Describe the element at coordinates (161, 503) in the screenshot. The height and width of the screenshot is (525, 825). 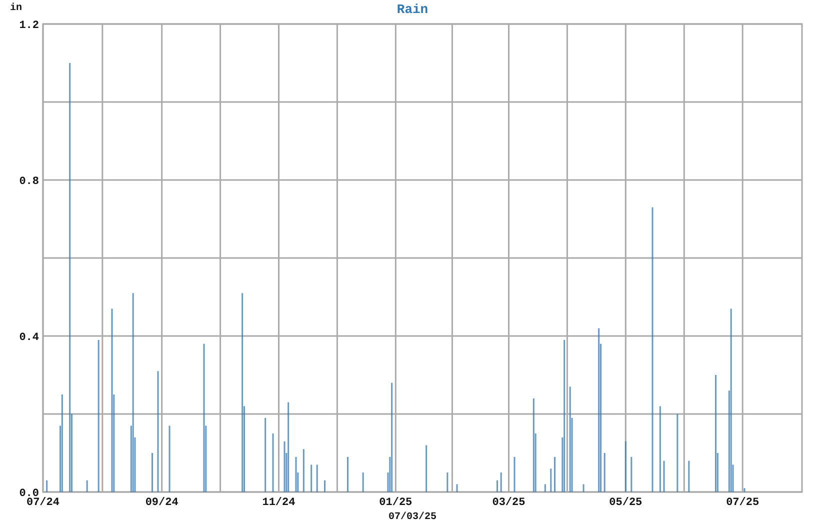
I see `axis-tick-label: 09/24` at that location.